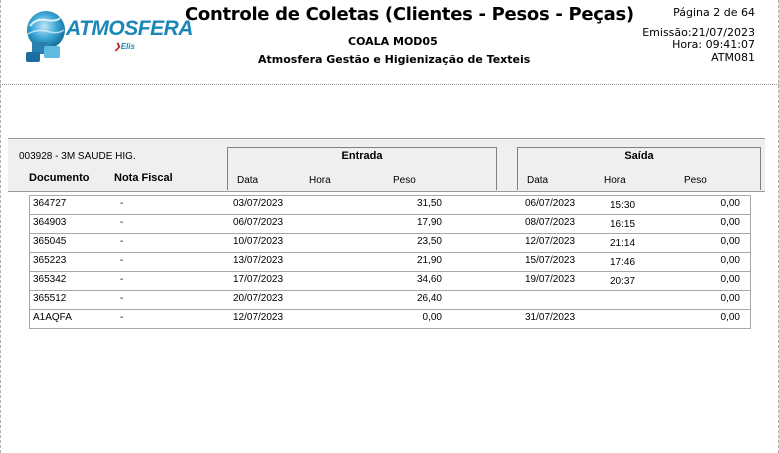  What do you see at coordinates (429, 298) in the screenshot?
I see `entrada-peso-cell: 26,40` at bounding box center [429, 298].